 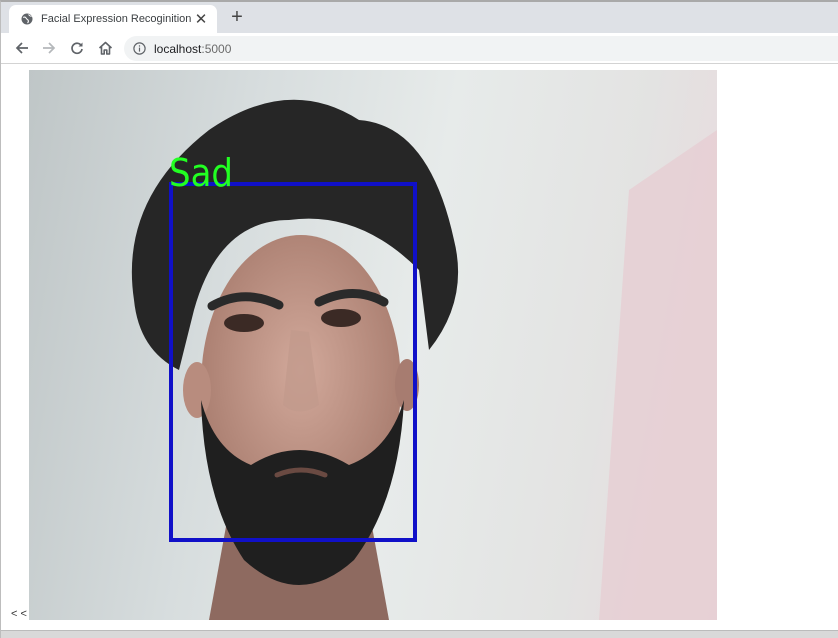 What do you see at coordinates (201, 173) in the screenshot?
I see `expression-label: Sad` at bounding box center [201, 173].